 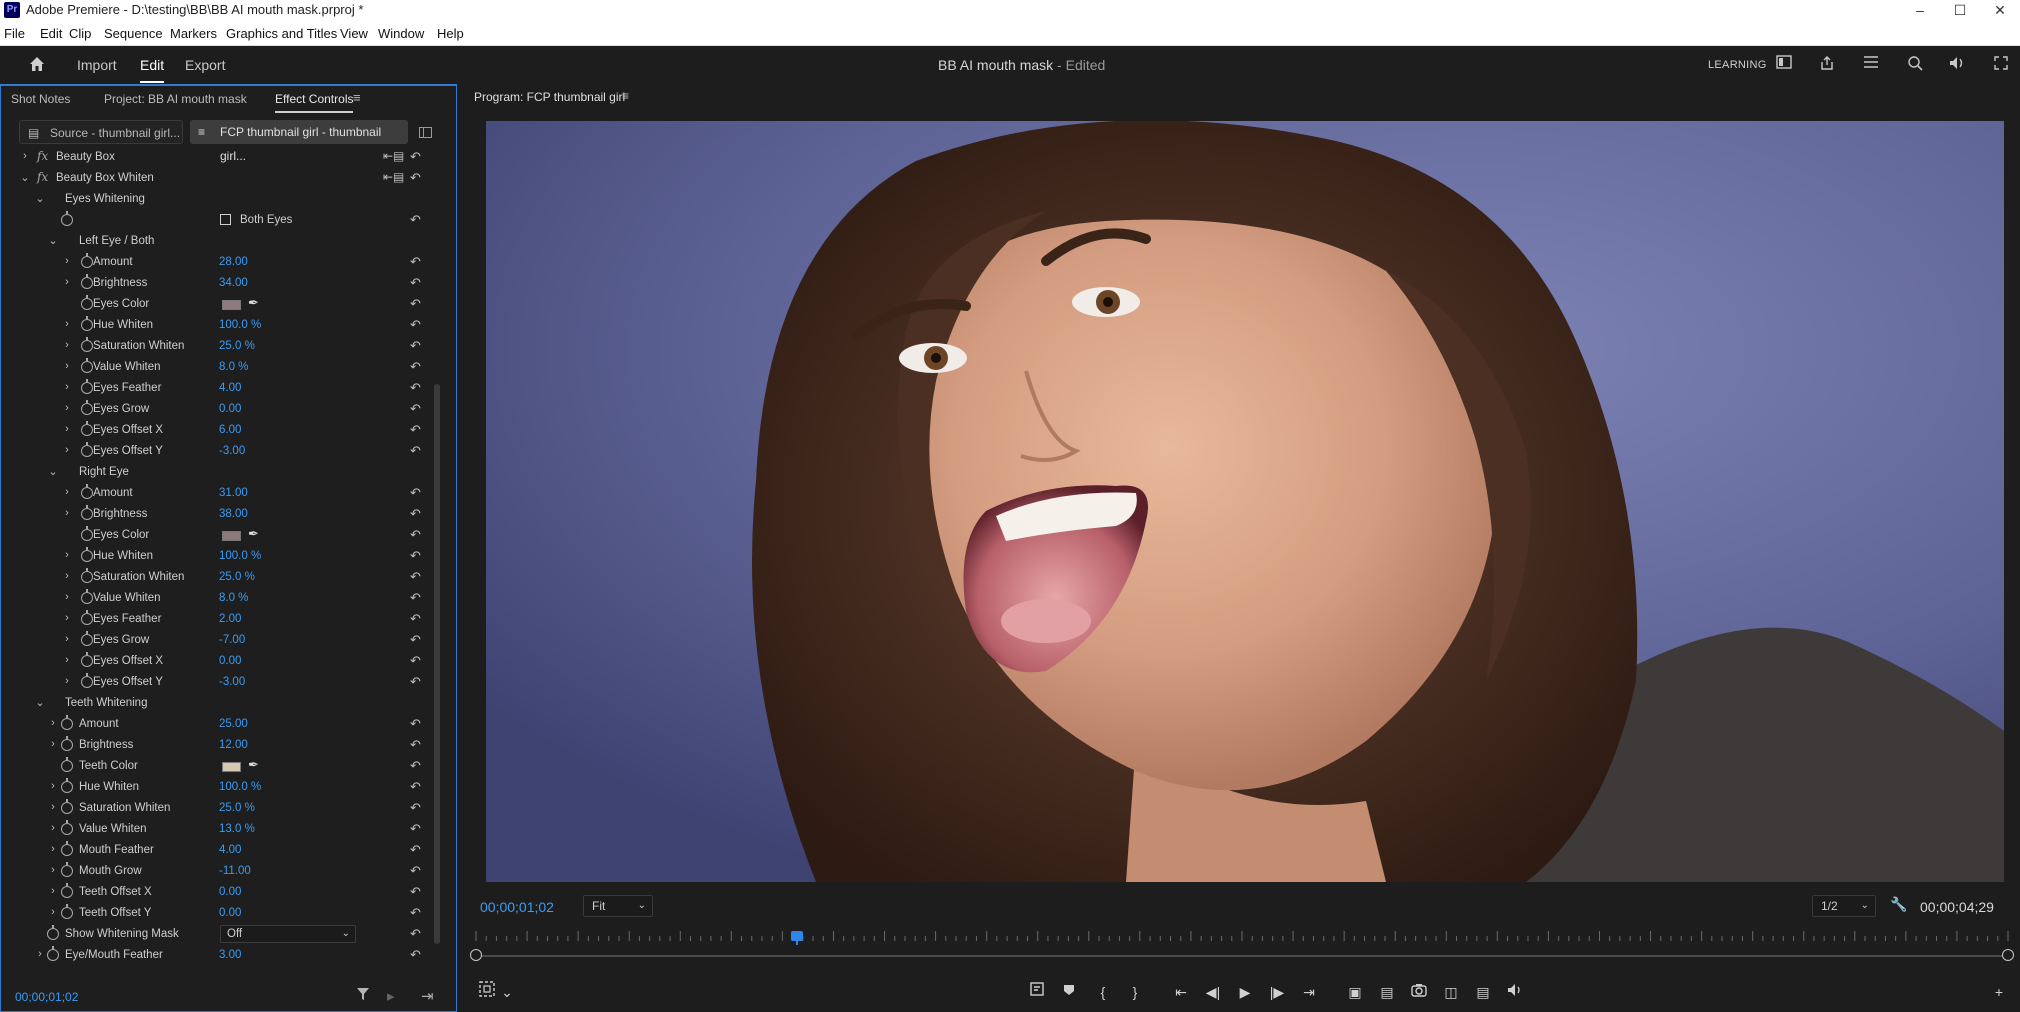 I want to click on param-value: 4.00, so click(x=230, y=850).